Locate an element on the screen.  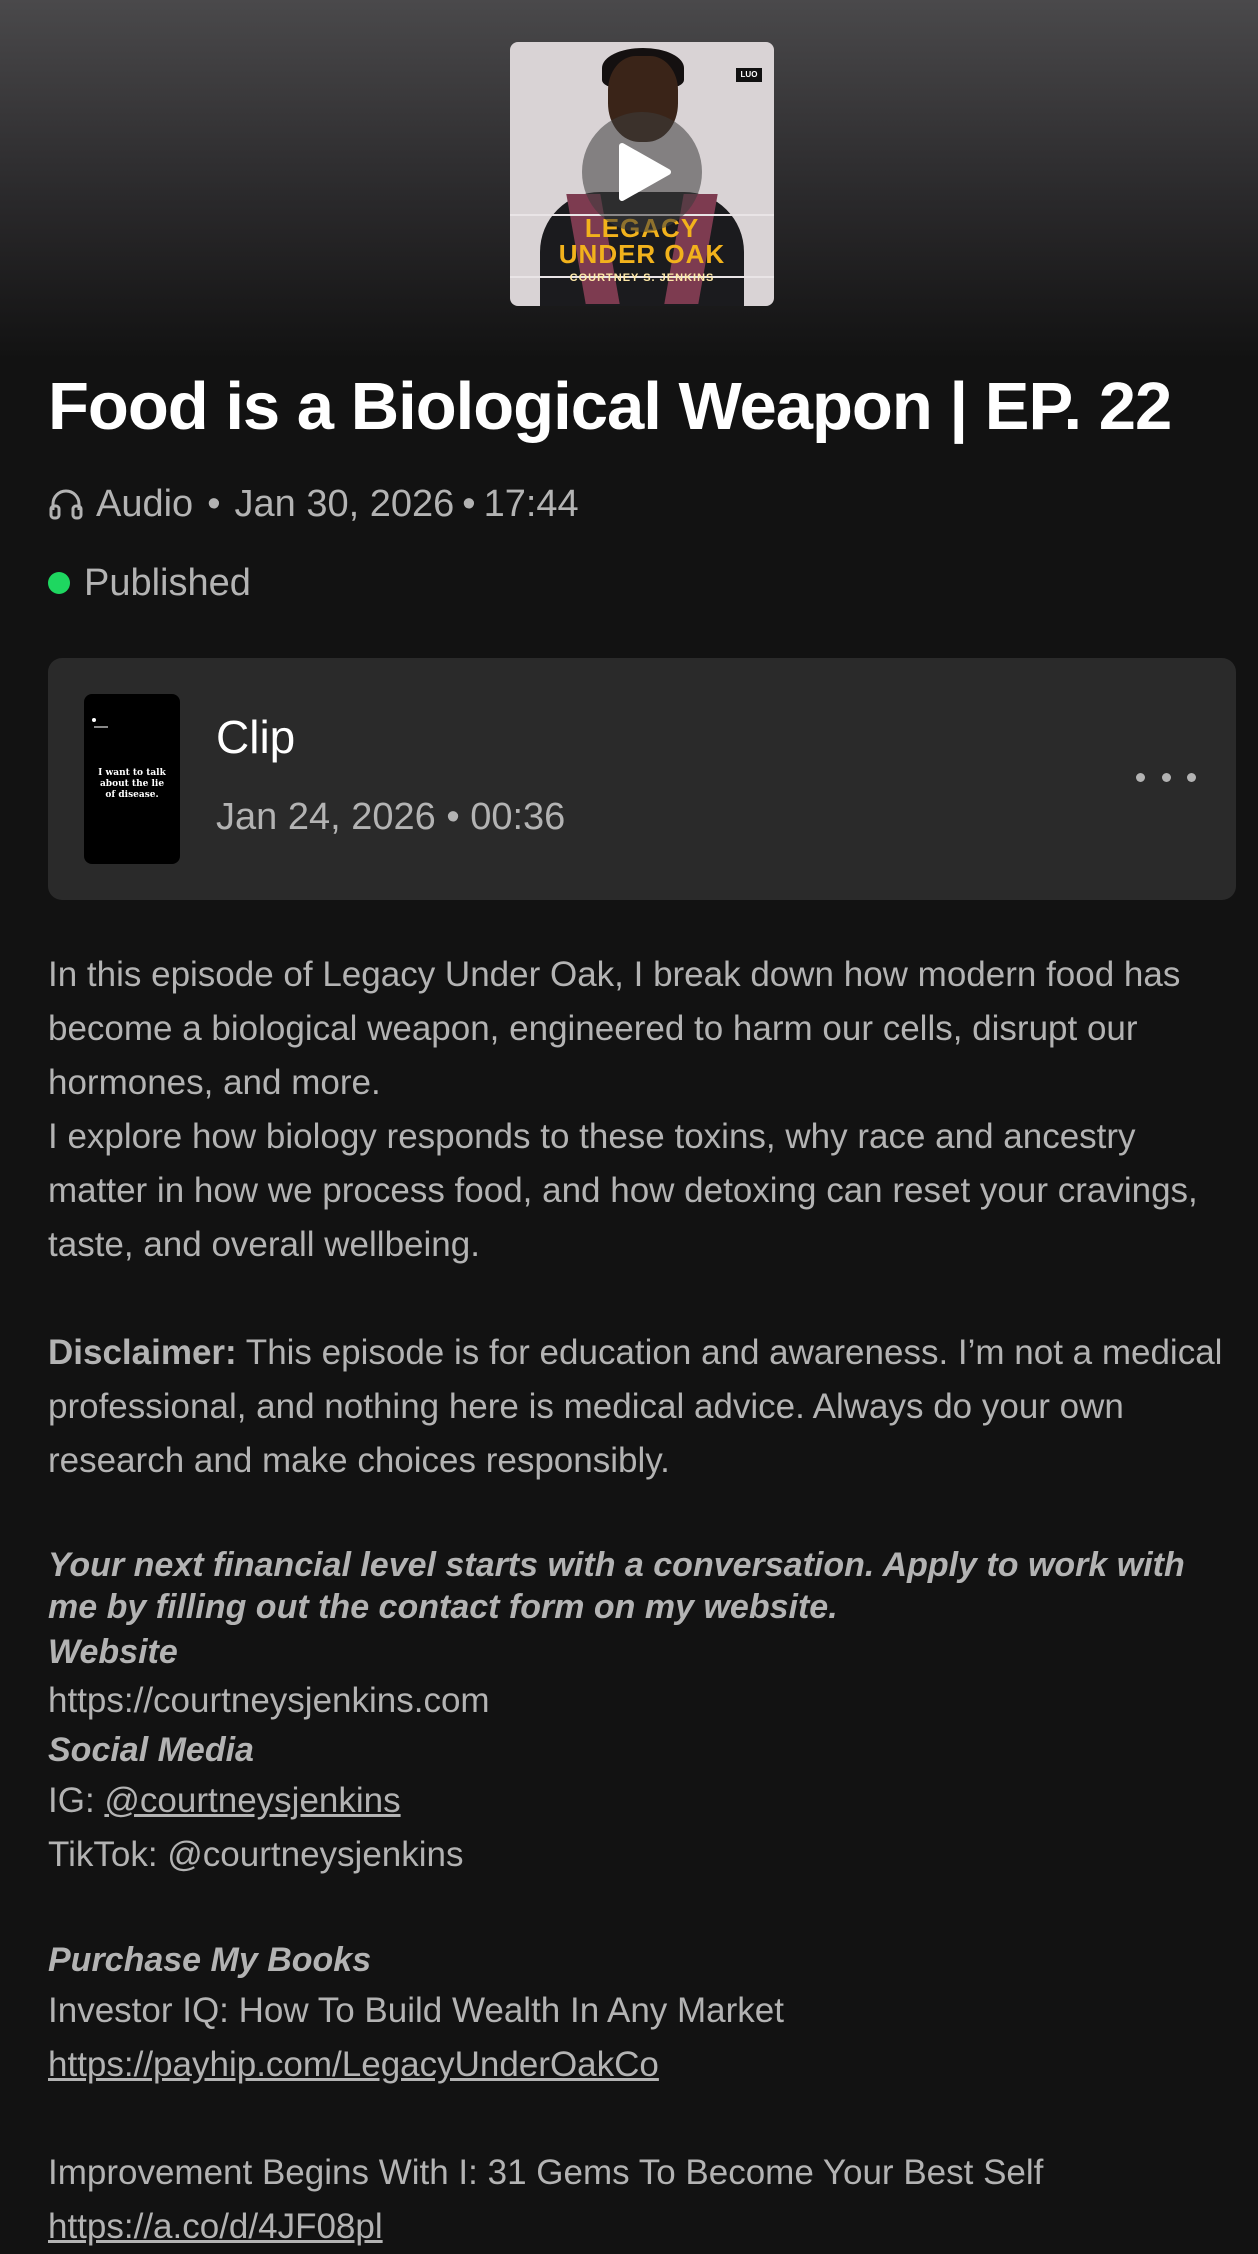
more-options-button is located at coordinates (1166, 777).